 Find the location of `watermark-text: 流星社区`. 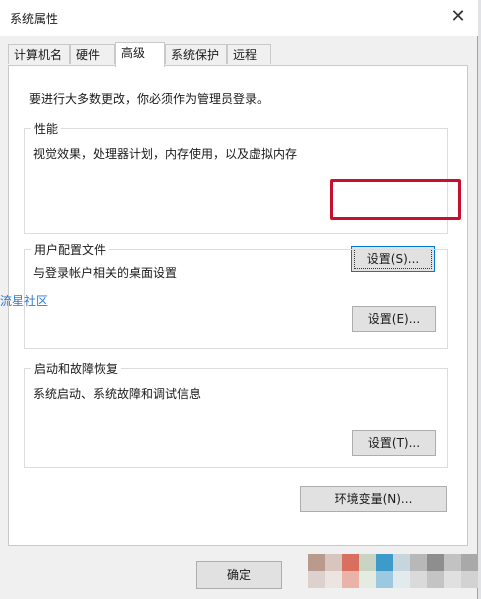

watermark-text: 流星社区 is located at coordinates (24, 301).